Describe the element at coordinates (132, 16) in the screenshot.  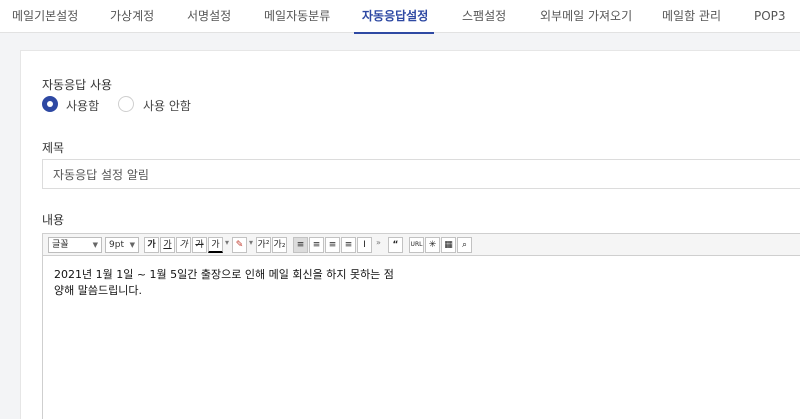
I see `tab-virtual-account: 가상계정` at that location.